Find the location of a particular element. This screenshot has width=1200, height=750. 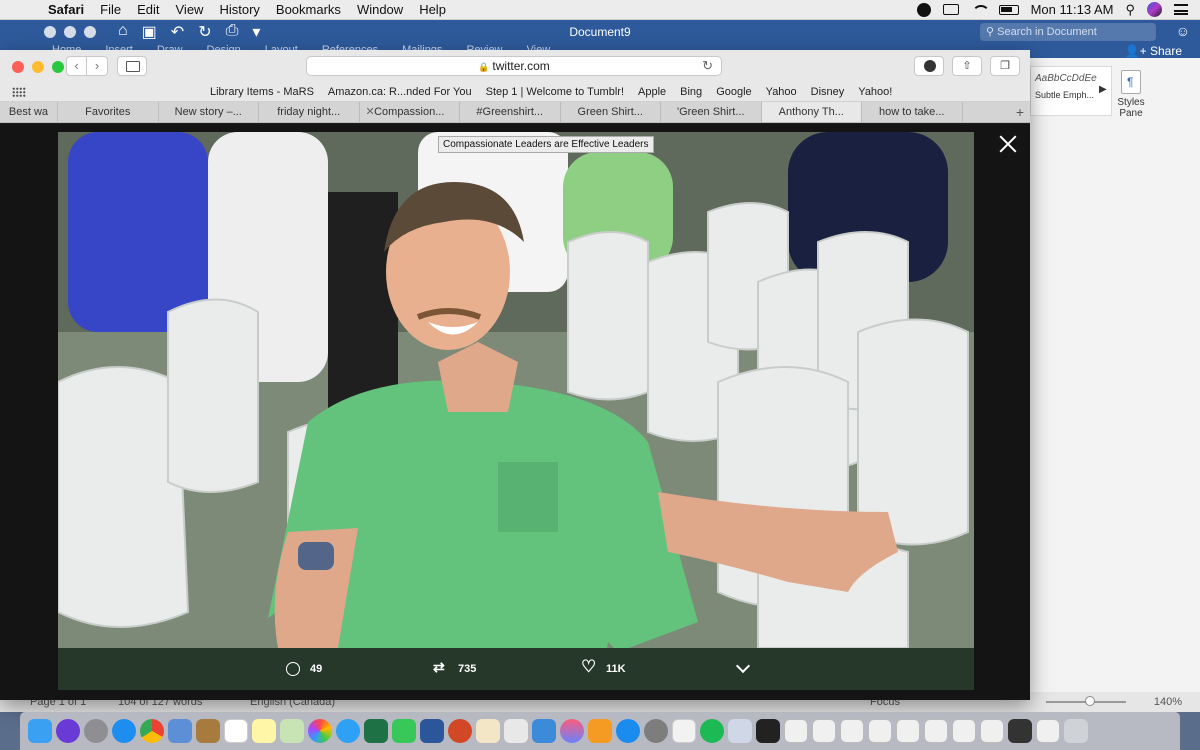

menu-bookmarks: Bookmarks is located at coordinates (308, 9).